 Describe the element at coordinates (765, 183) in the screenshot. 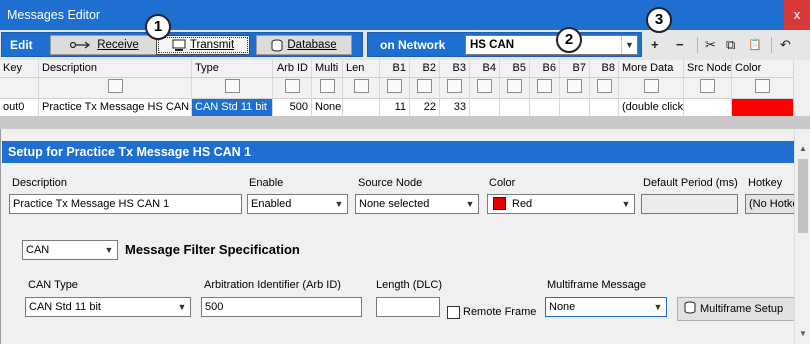

I see `hotkey-label: Hotkey` at that location.